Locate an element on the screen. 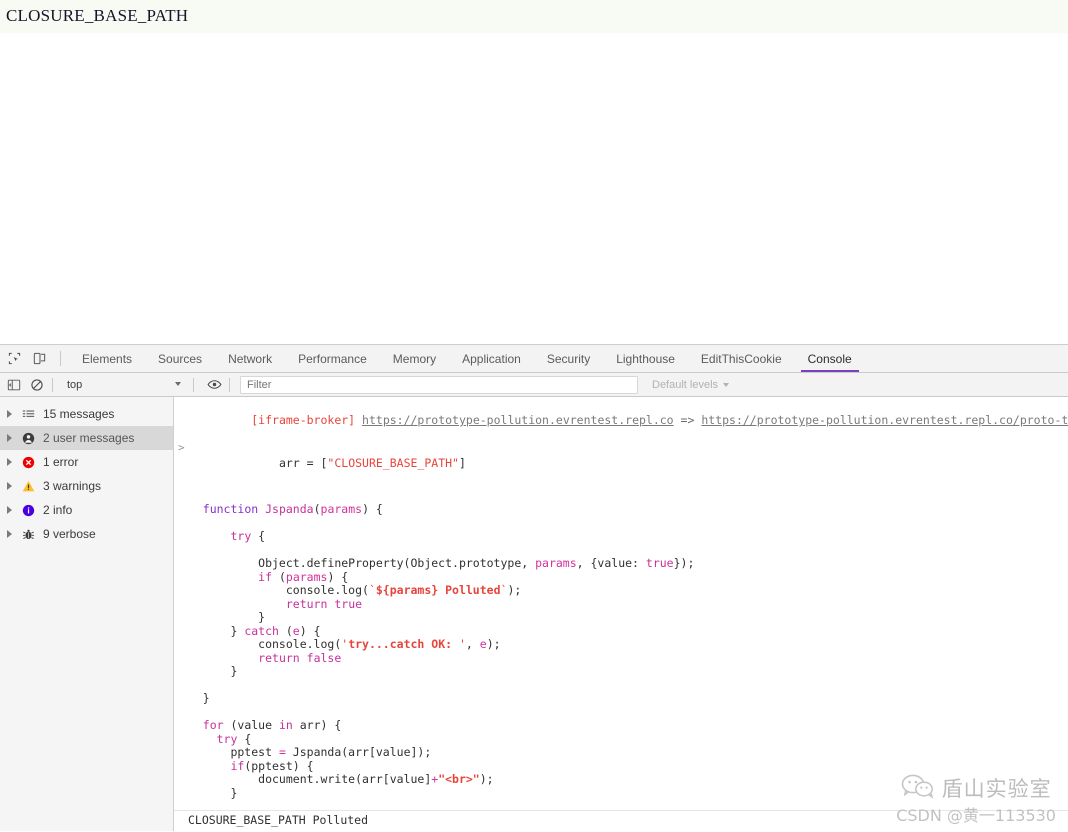  sidebar-item-messages: 15 messages is located at coordinates (86, 414).